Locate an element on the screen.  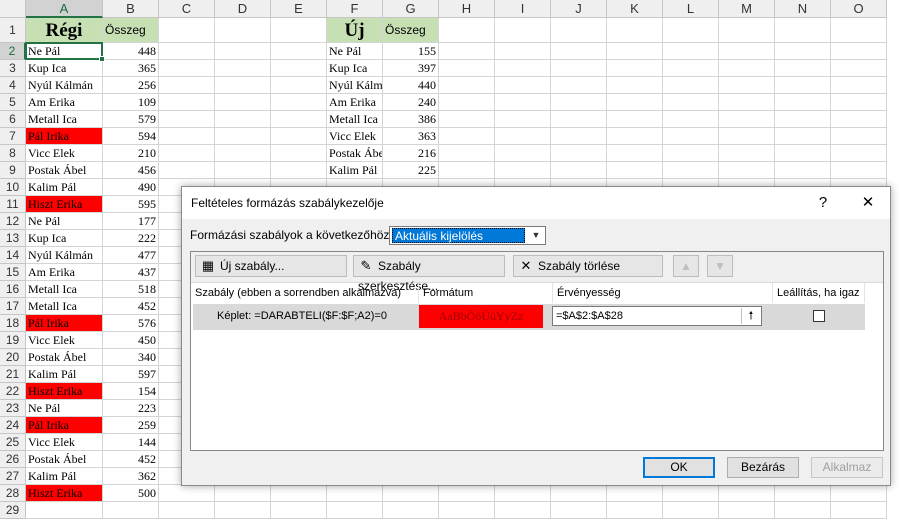
regi-value-cell: 477 is located at coordinates (131, 255).